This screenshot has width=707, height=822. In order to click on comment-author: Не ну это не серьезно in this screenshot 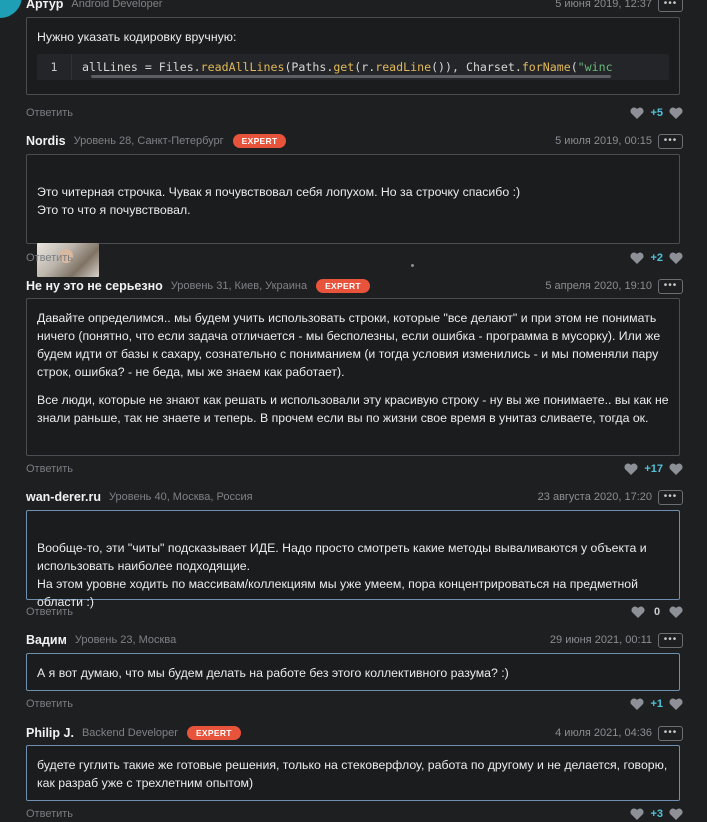, I will do `click(94, 286)`.